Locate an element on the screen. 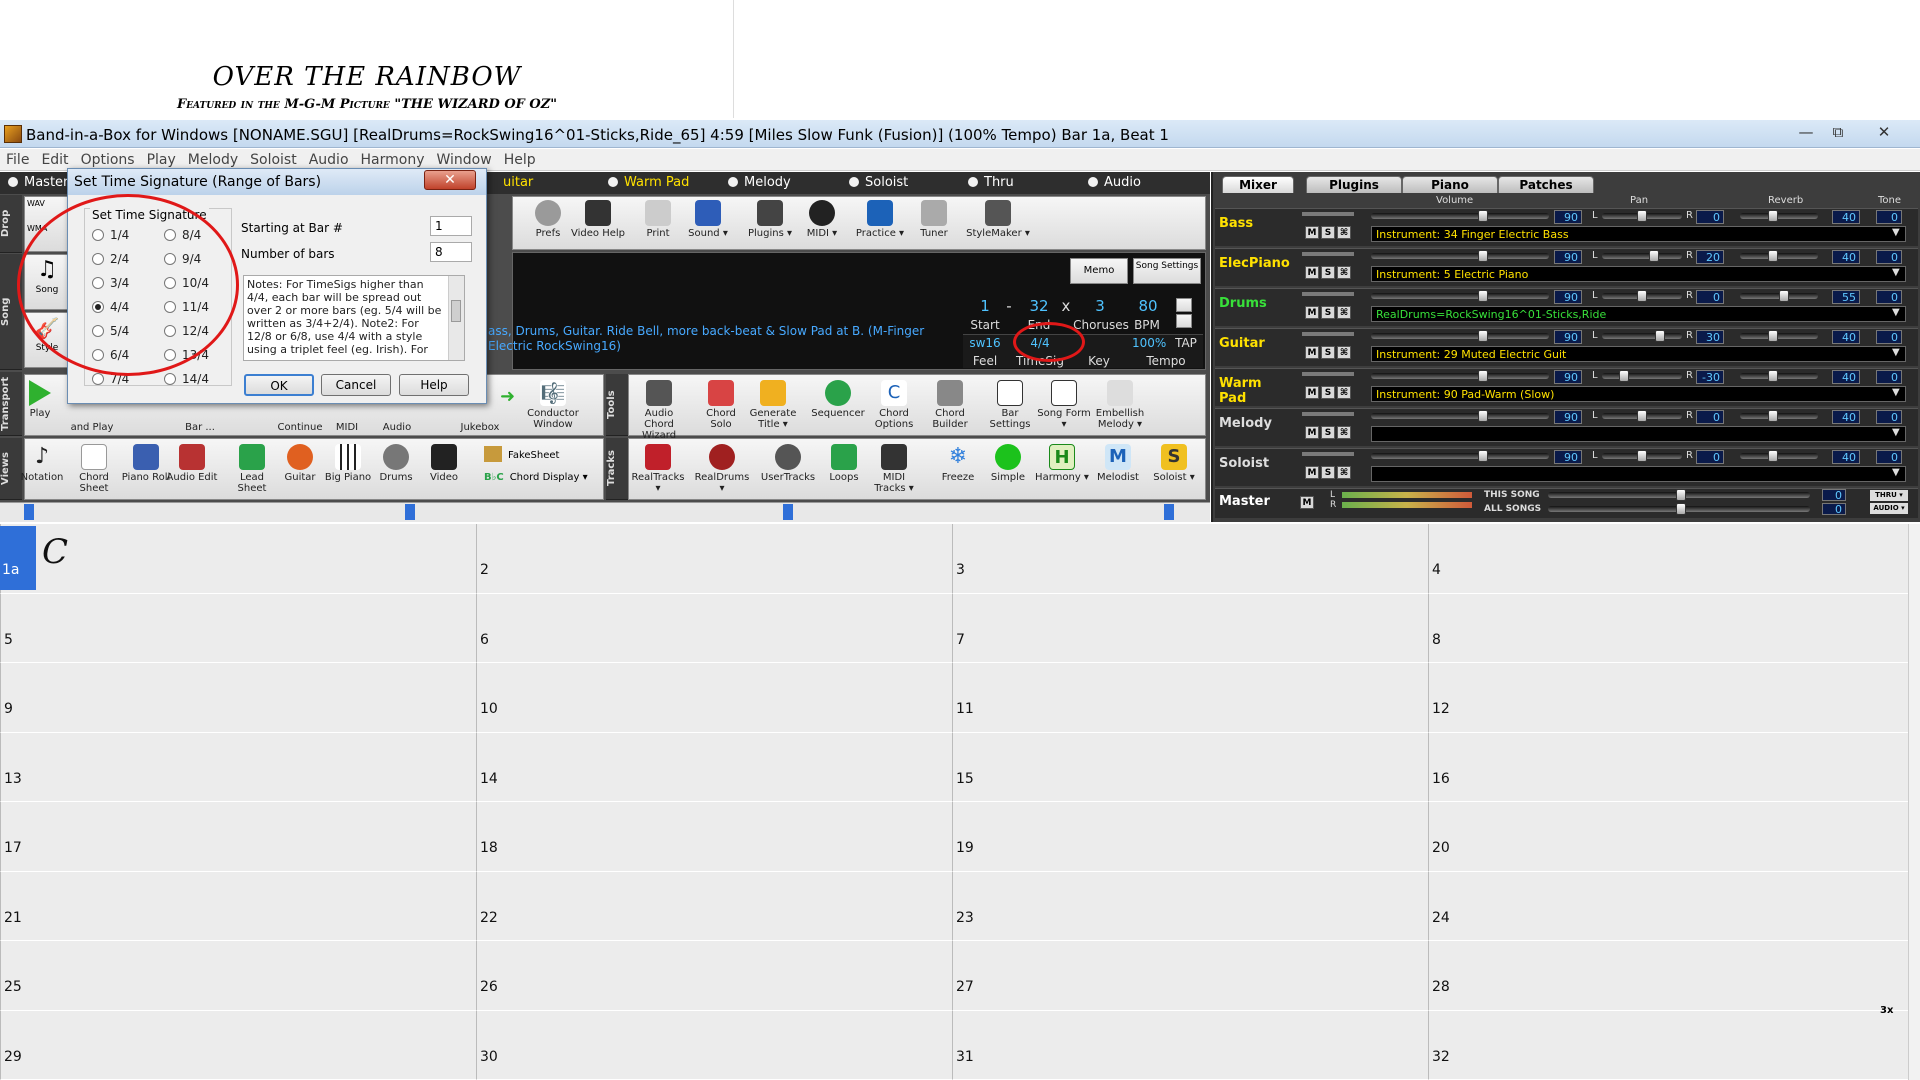  this-song-volume-knob is located at coordinates (1681, 495).